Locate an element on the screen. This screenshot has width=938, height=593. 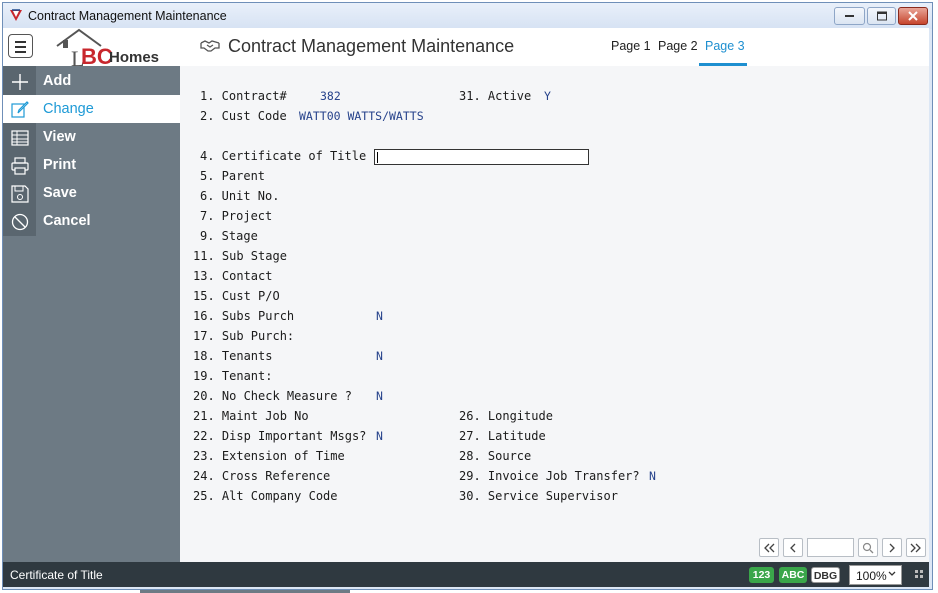
double-chevron-right-icon is located at coordinates (915, 547).